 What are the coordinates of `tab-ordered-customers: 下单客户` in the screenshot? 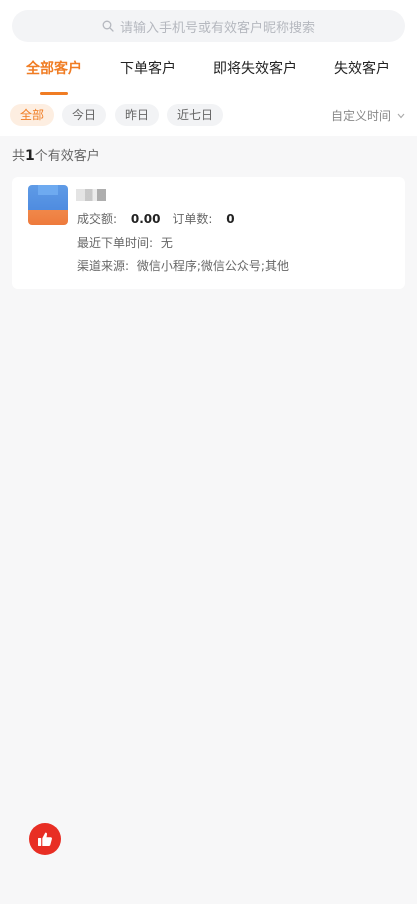 It's located at (148, 68).